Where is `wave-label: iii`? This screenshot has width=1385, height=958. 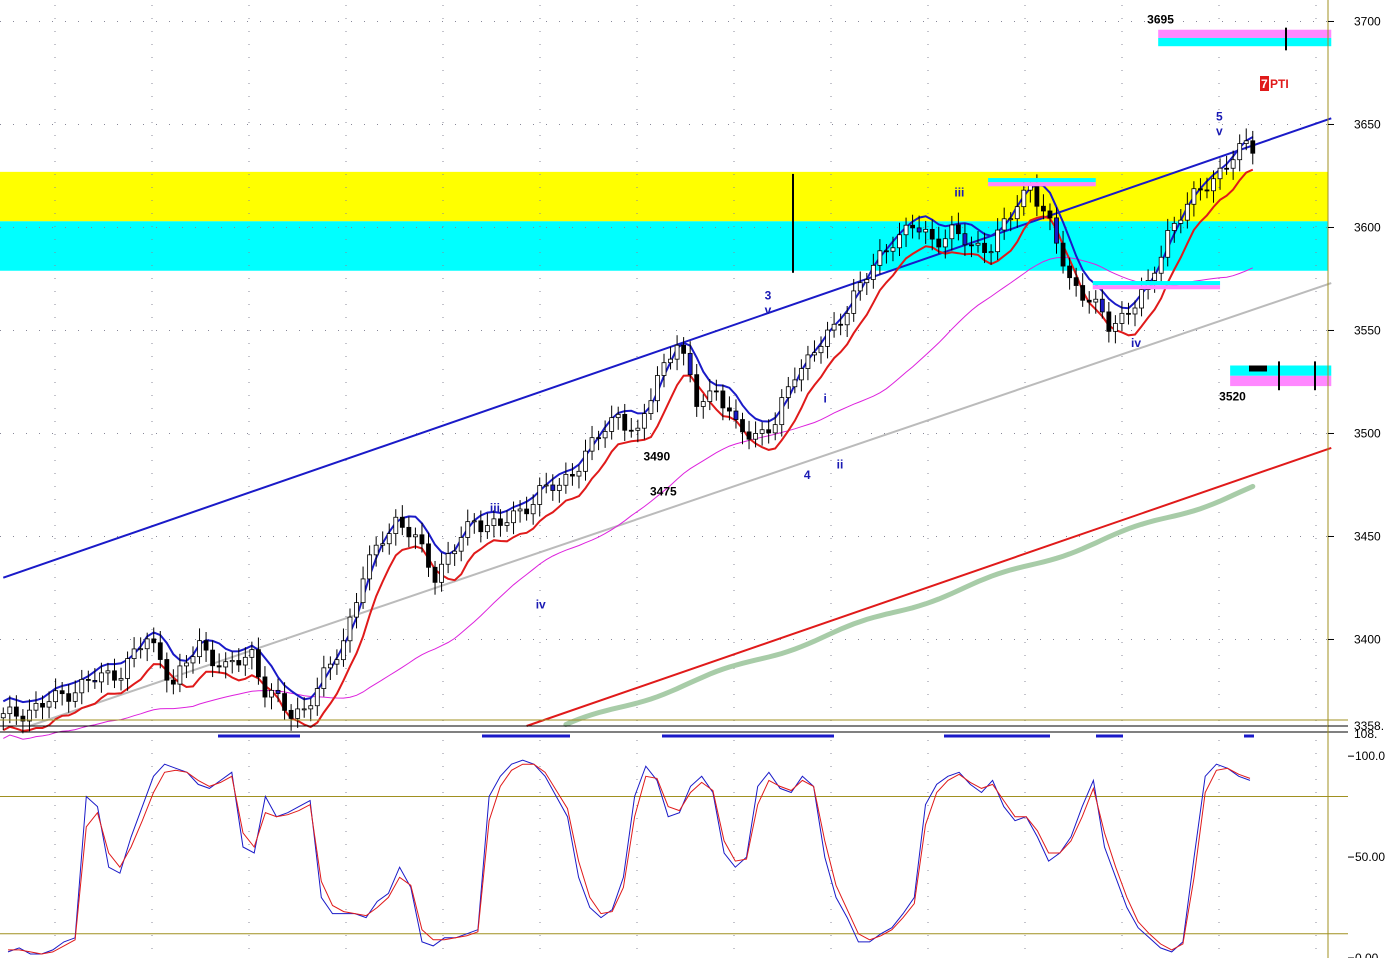 wave-label: iii is located at coordinates (495, 508).